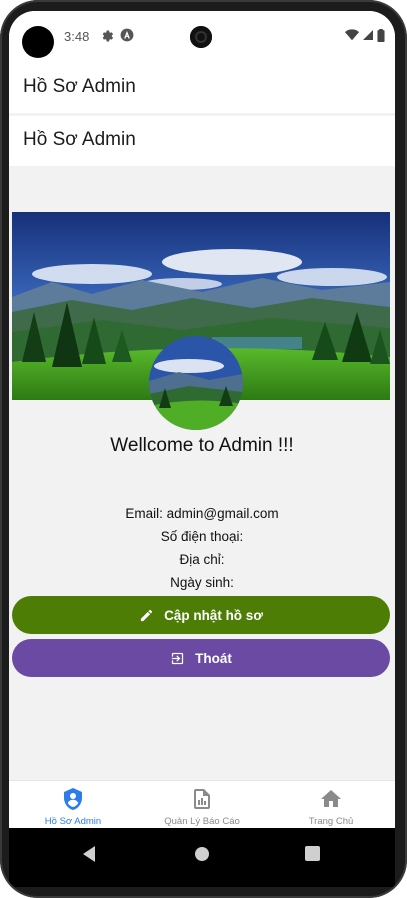 This screenshot has width=407, height=898. I want to click on status-icons, so click(365, 35).